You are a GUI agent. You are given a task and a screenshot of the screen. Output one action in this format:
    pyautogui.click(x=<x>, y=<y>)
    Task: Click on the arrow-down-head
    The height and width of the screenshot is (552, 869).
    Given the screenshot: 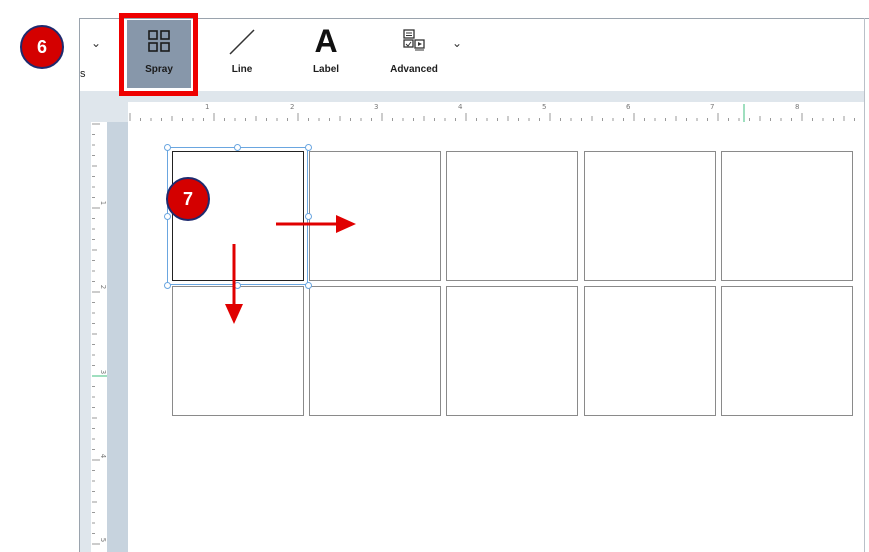 What is the action you would take?
    pyautogui.click(x=234, y=314)
    